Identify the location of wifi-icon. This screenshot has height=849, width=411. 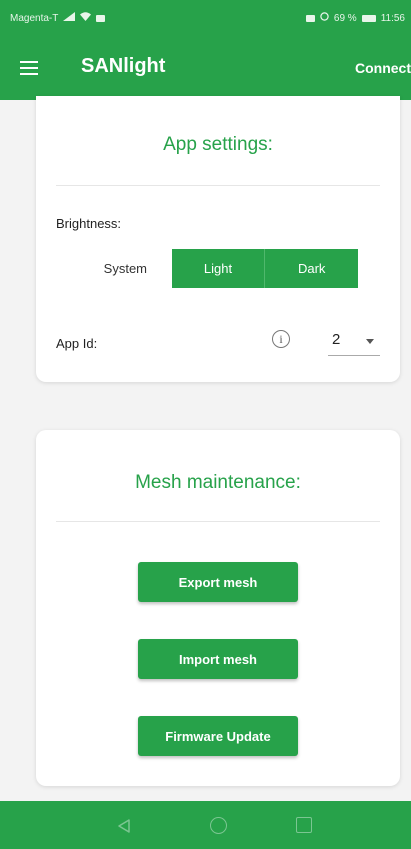
(86, 18).